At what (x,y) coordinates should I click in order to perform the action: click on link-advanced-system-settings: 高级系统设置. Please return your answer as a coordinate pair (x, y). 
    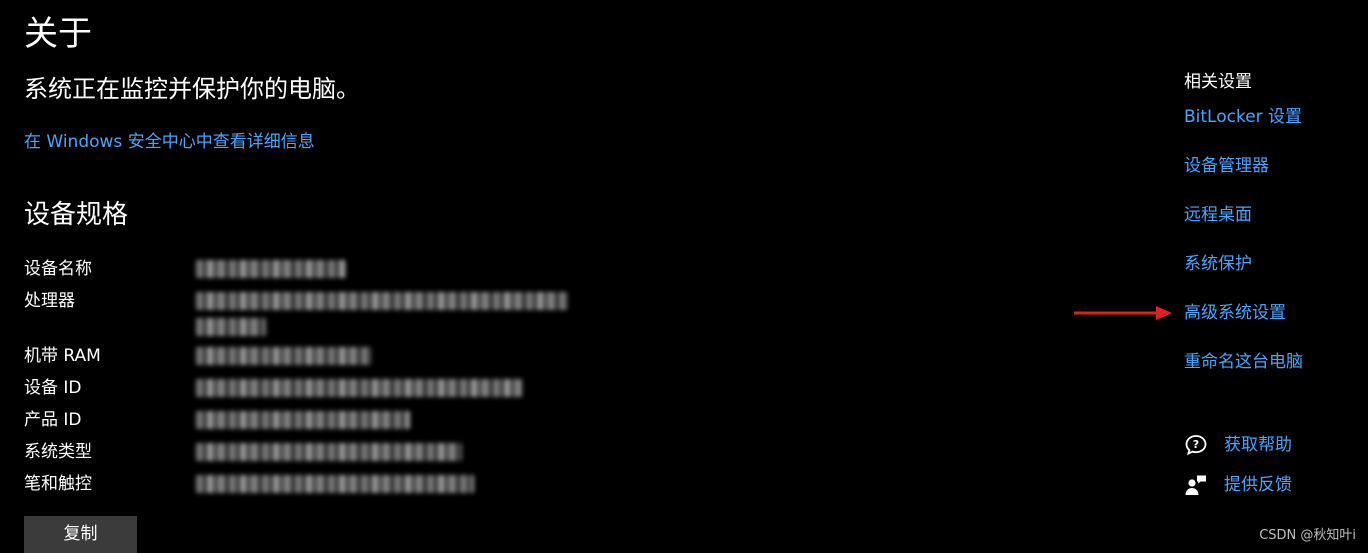
    Looking at the image, I should click on (1235, 313).